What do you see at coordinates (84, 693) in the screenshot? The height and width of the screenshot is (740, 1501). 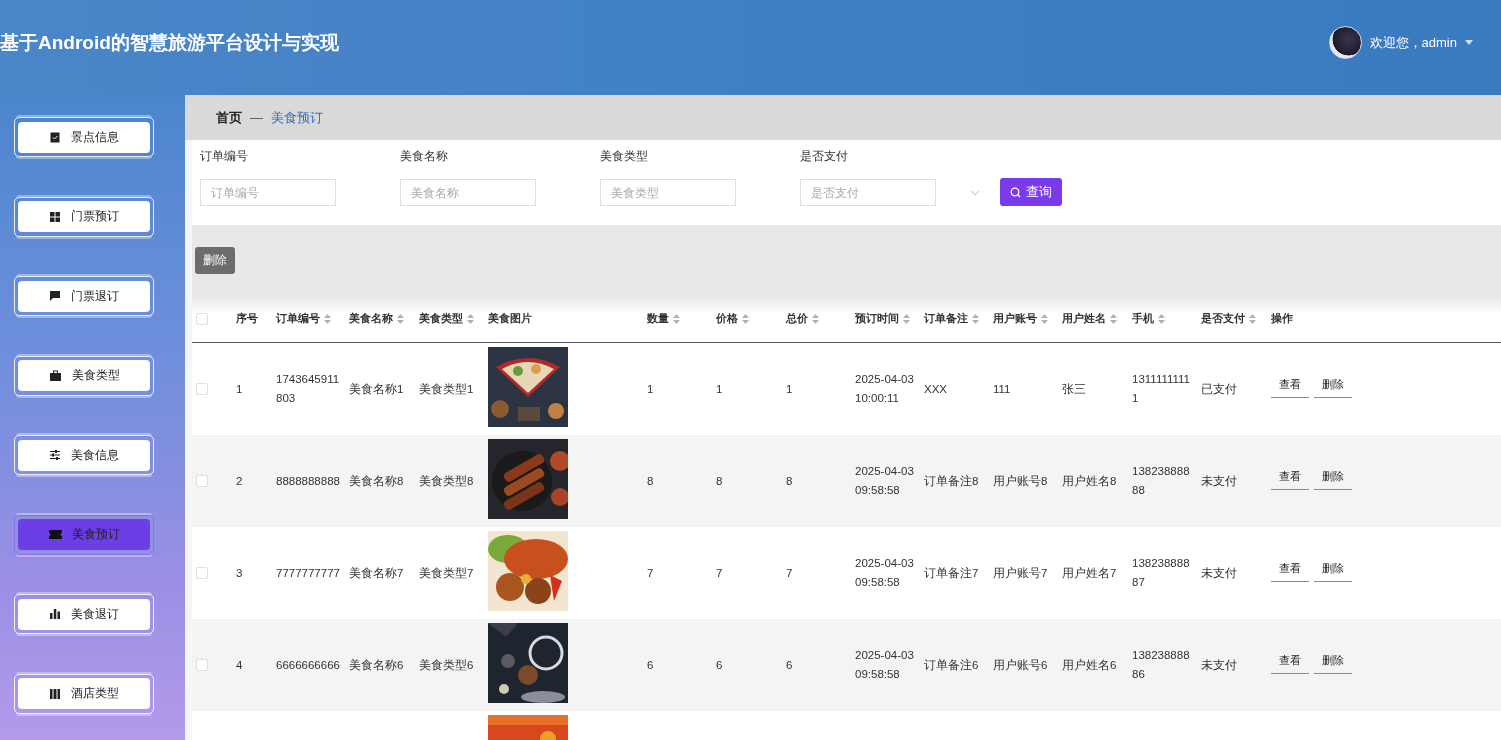 I see `sidebar-item: 酒店类型` at bounding box center [84, 693].